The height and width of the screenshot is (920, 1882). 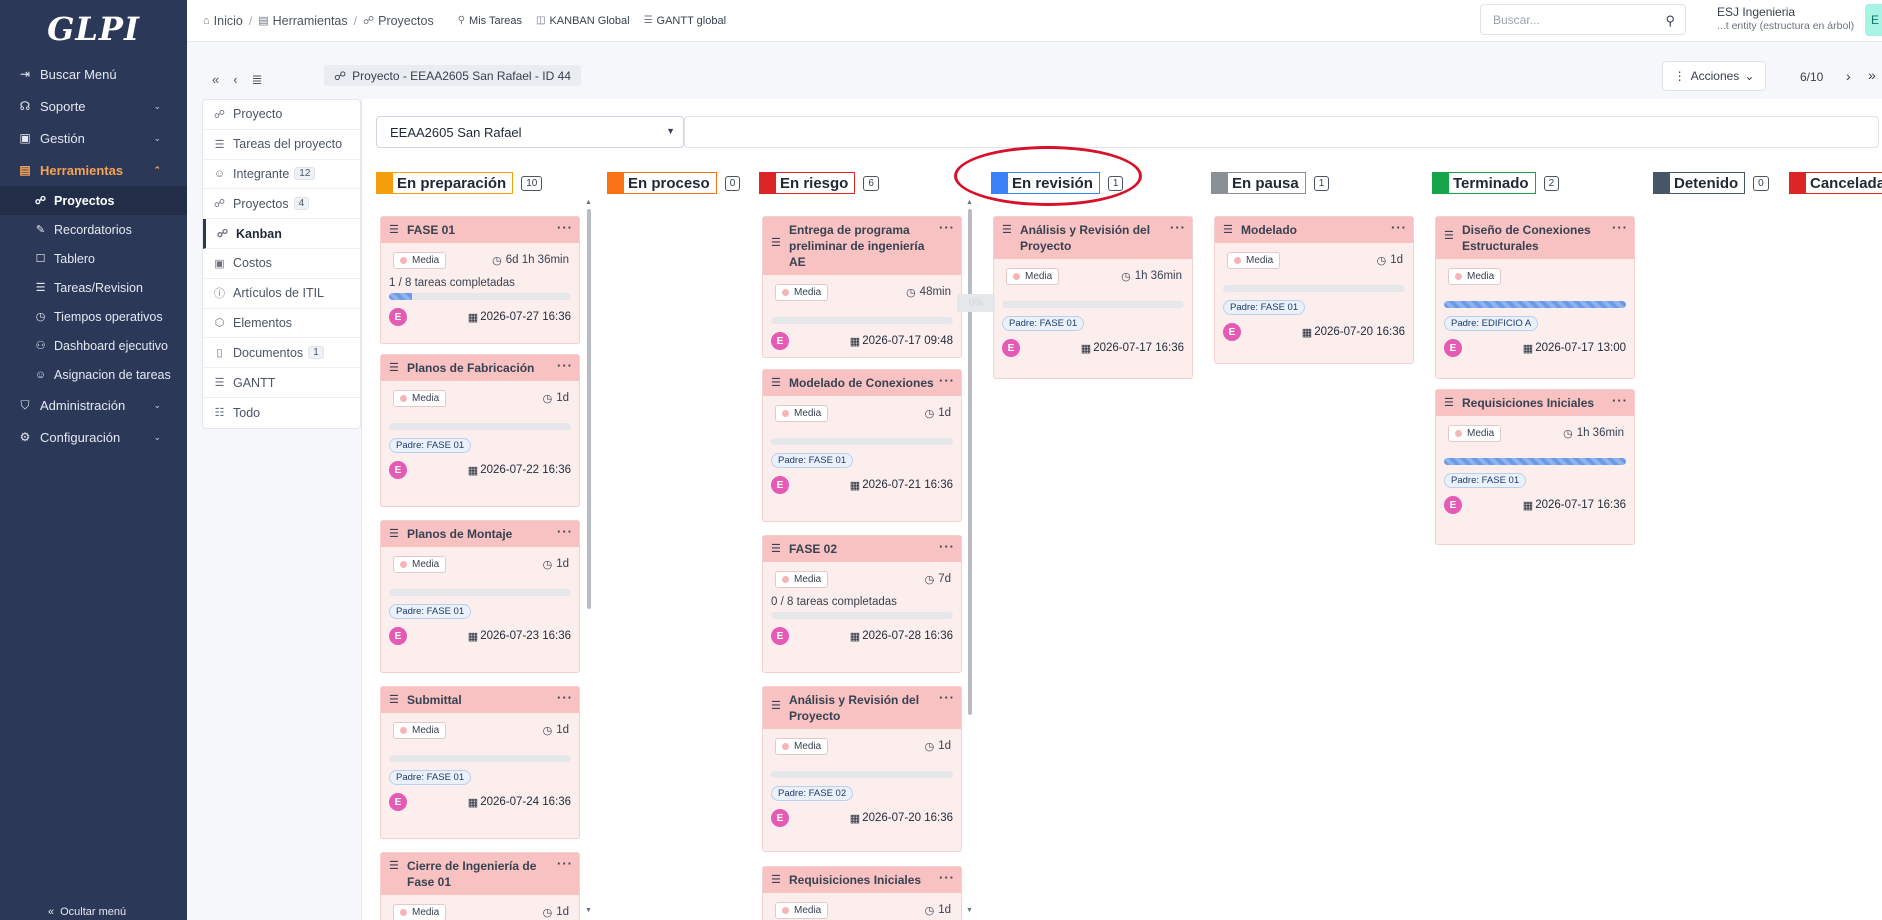 What do you see at coordinates (93, 345) in the screenshot?
I see `nav-dashboard-ejecutivo: ⚇ Dashboard ejecutivo` at bounding box center [93, 345].